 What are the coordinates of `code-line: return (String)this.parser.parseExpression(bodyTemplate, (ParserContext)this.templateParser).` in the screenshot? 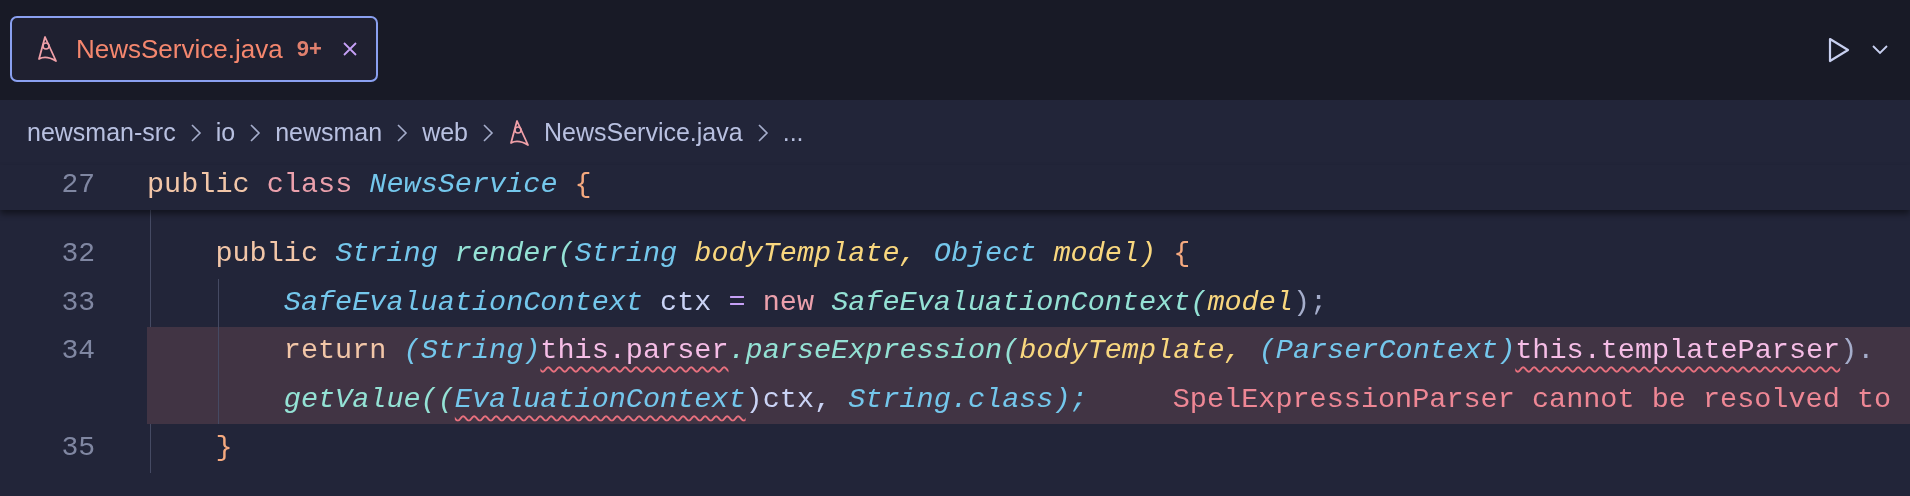 It's located at (1079, 350).